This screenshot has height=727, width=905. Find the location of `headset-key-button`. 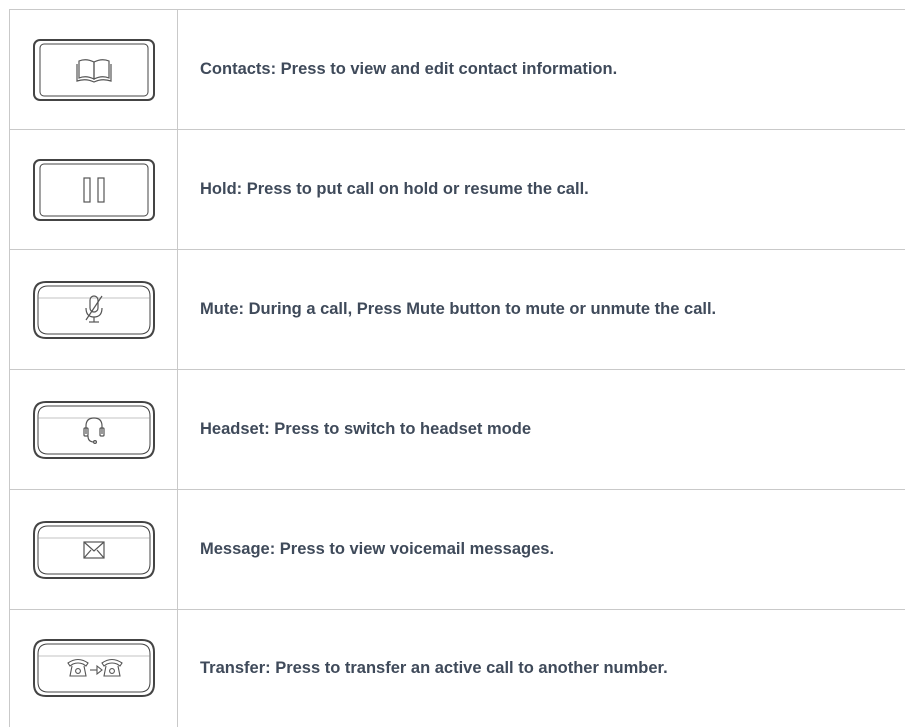

headset-key-button is located at coordinates (93, 429).